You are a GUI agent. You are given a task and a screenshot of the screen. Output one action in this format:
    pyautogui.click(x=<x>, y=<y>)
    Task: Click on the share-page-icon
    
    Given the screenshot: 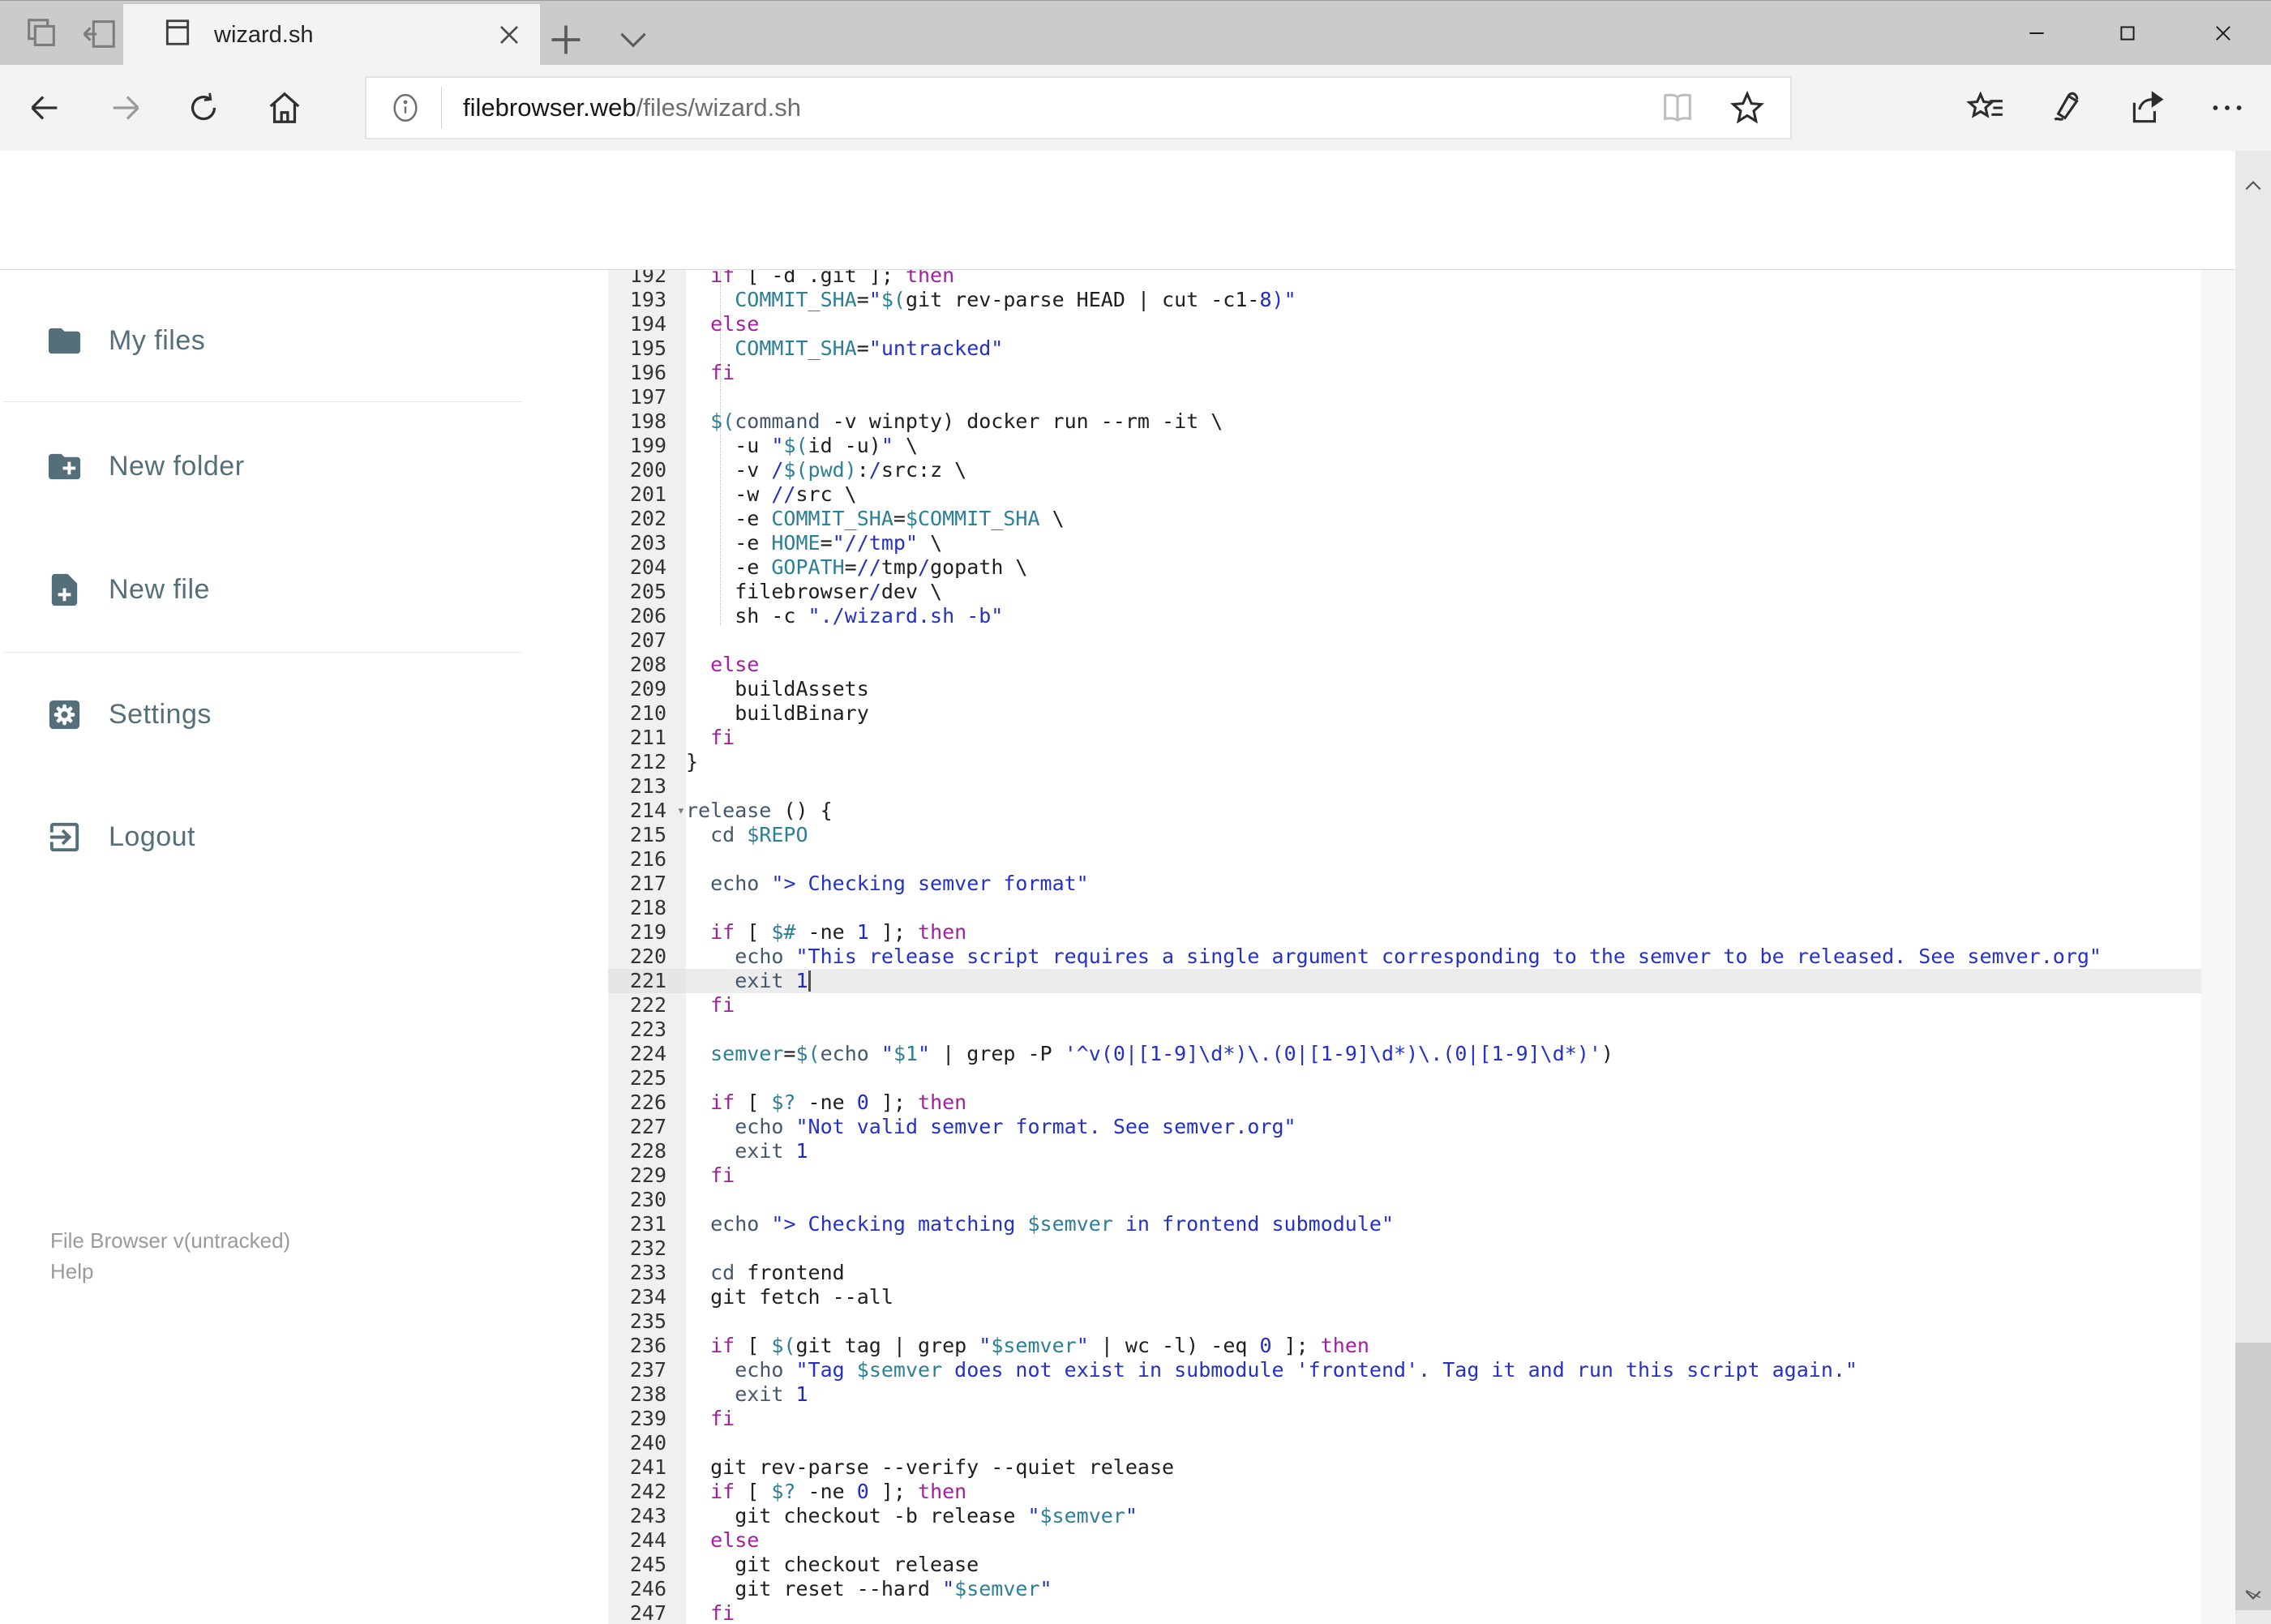 What is the action you would take?
    pyautogui.click(x=2146, y=108)
    